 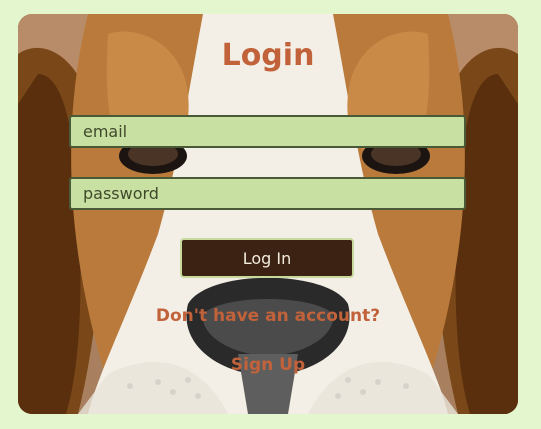 I want to click on email-field, so click(x=267, y=131).